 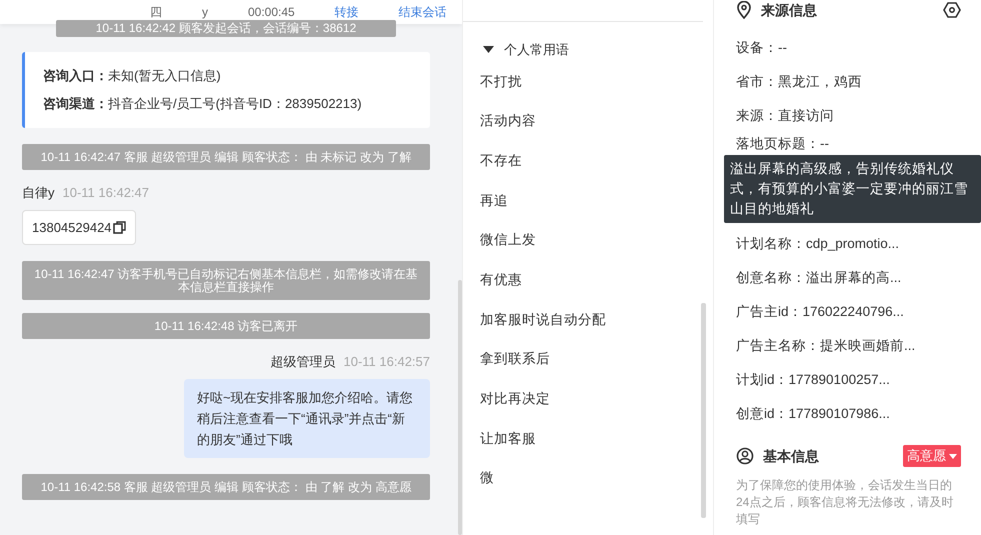 I want to click on phrase-item: 活动内容, so click(x=508, y=120).